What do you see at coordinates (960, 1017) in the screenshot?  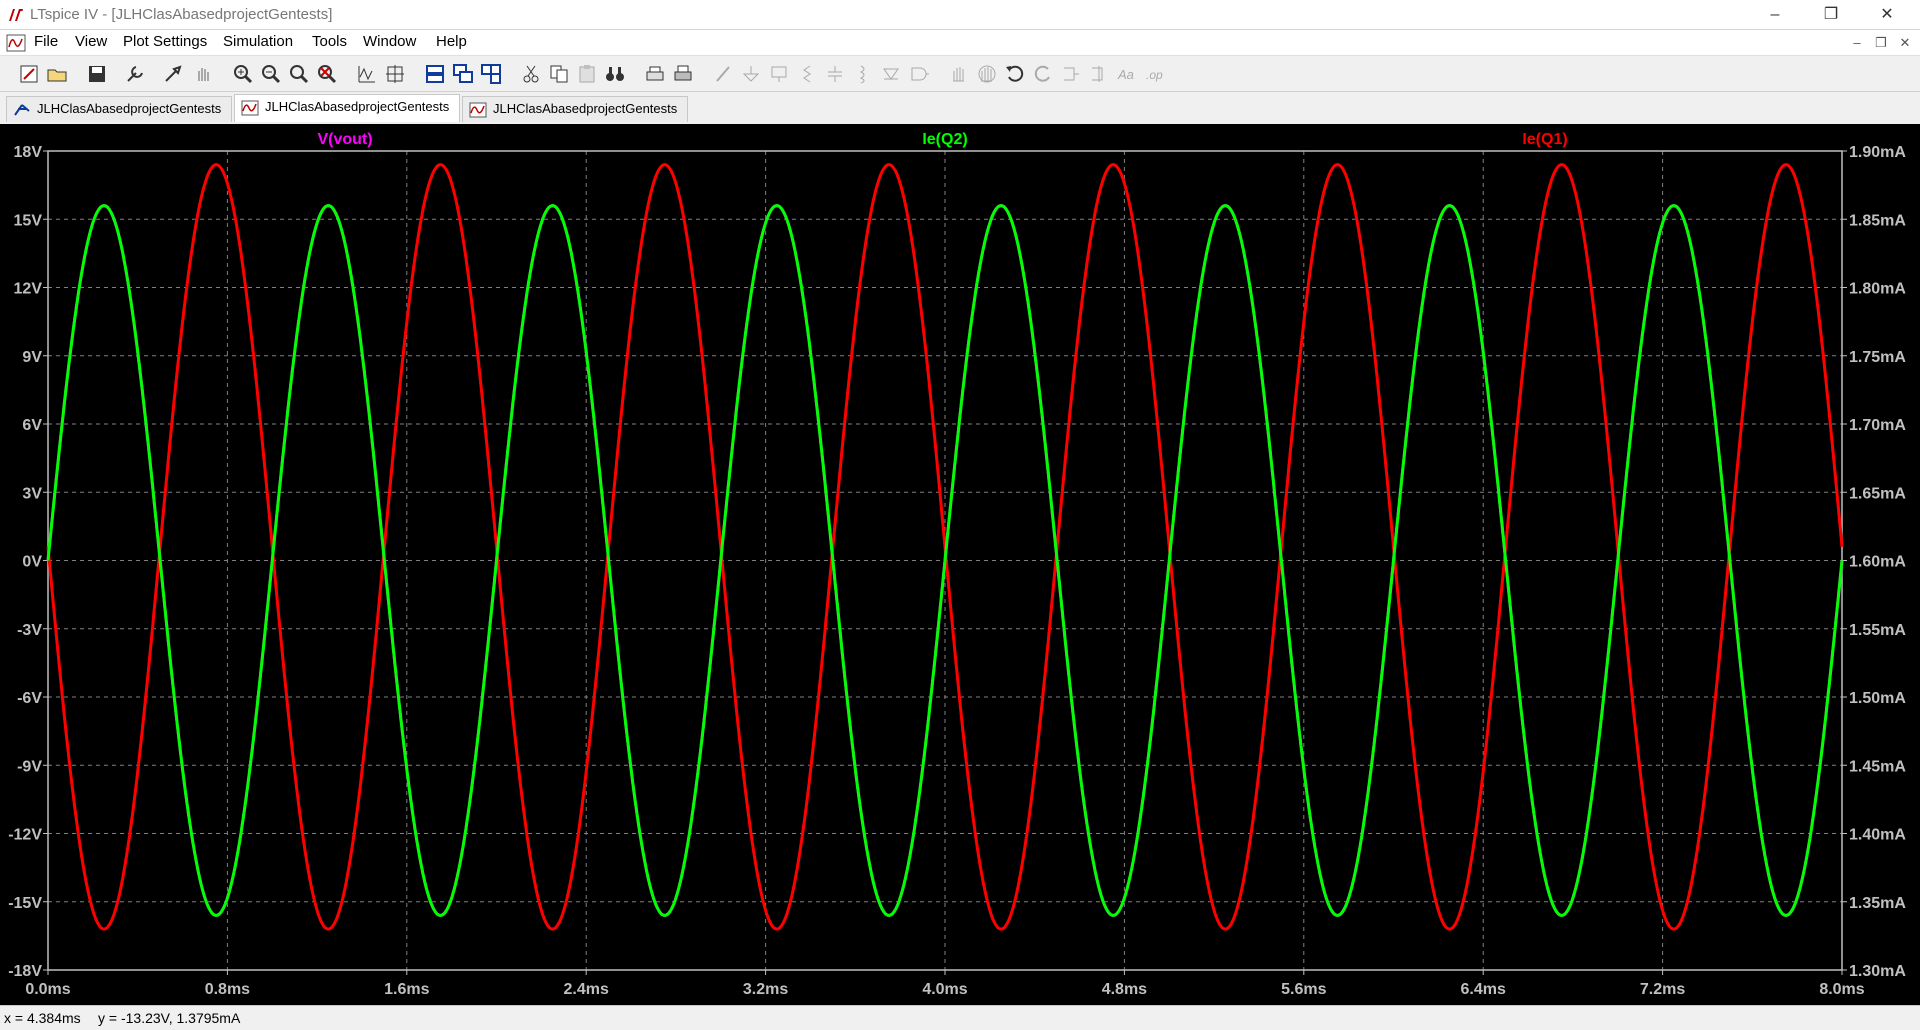 I see `status-bar: x = 4.384ms y = -13.23V, 1.3795mA` at bounding box center [960, 1017].